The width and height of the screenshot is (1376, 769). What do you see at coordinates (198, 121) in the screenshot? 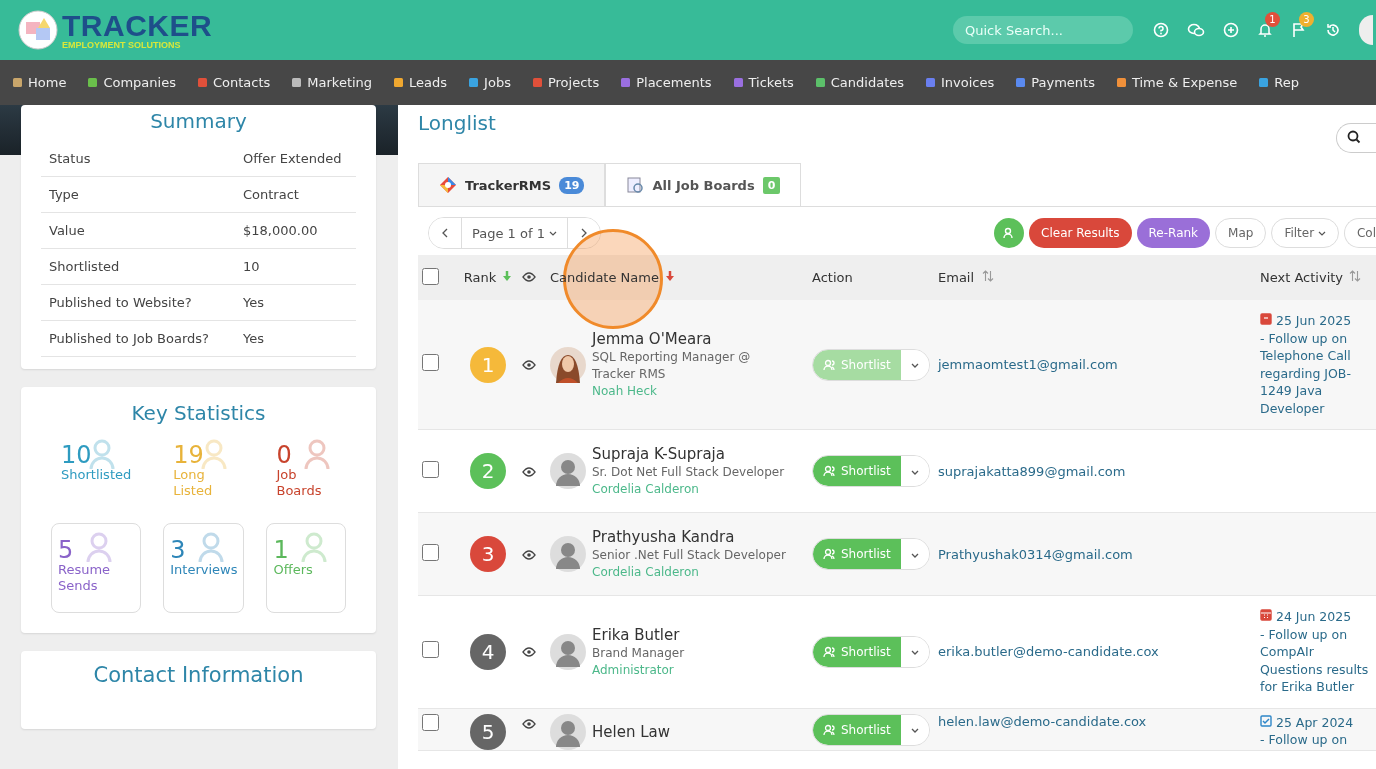
I see `card-title: Summary` at bounding box center [198, 121].